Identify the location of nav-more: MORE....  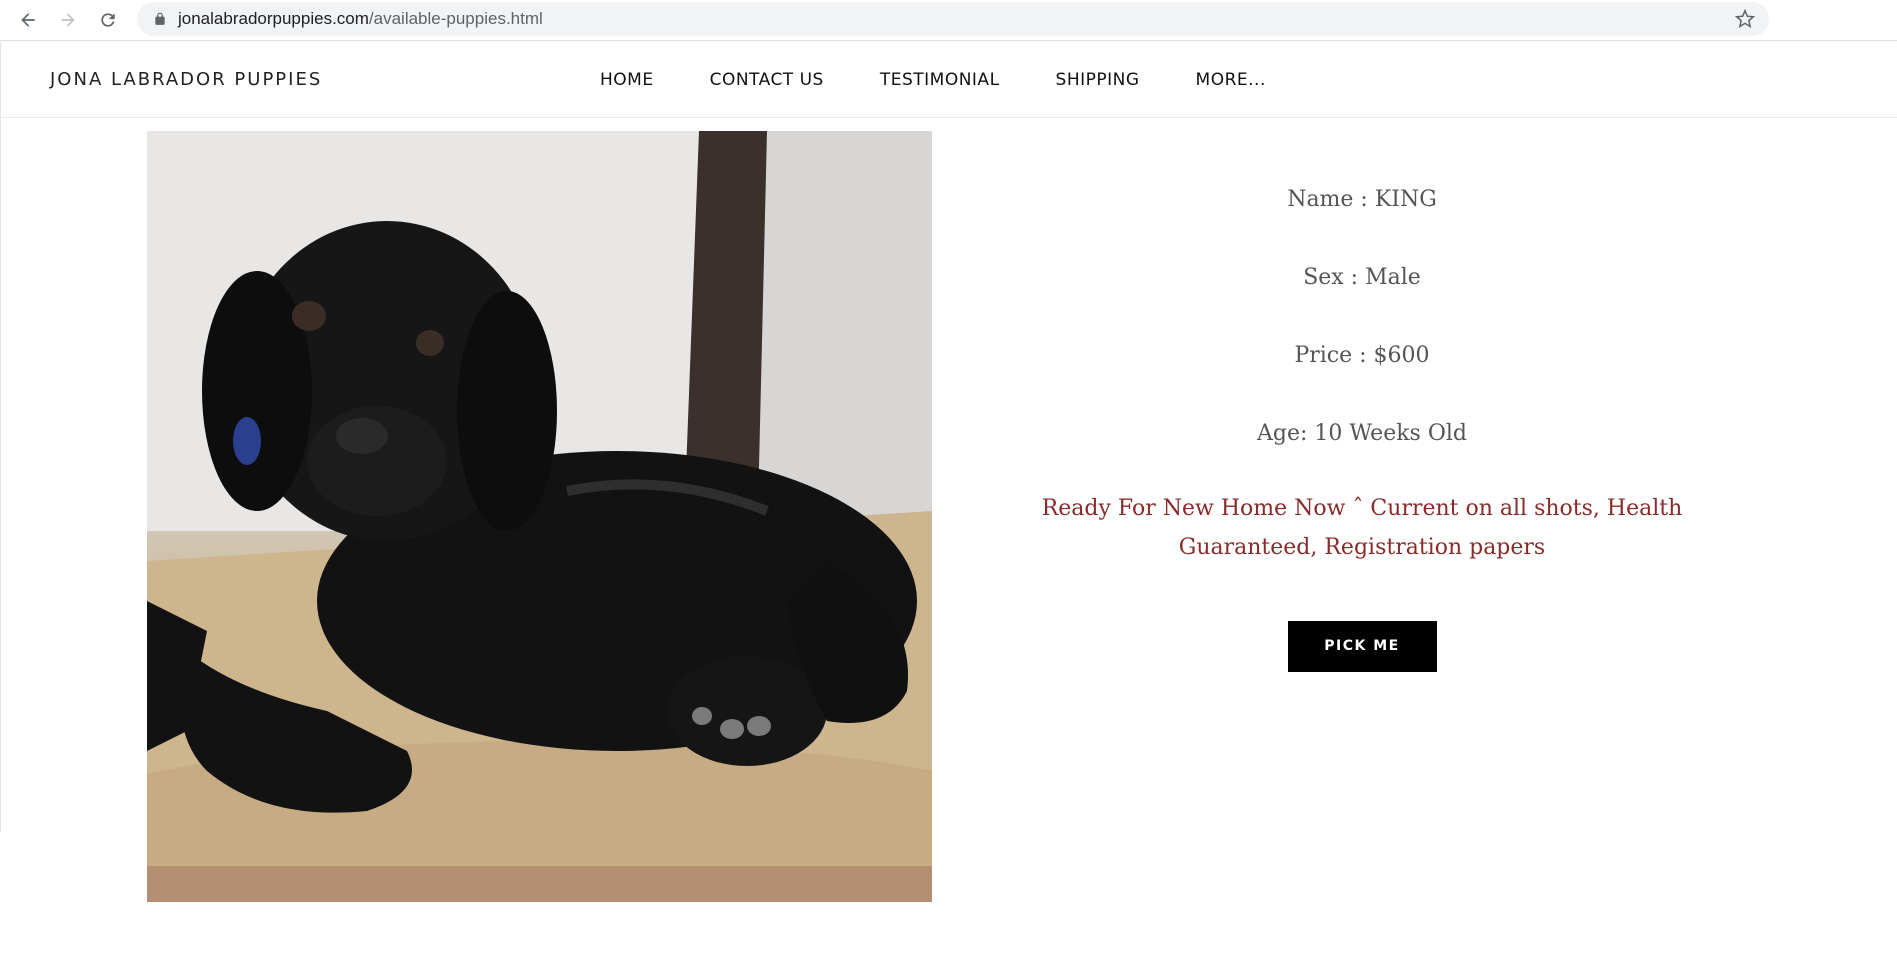
(1231, 80).